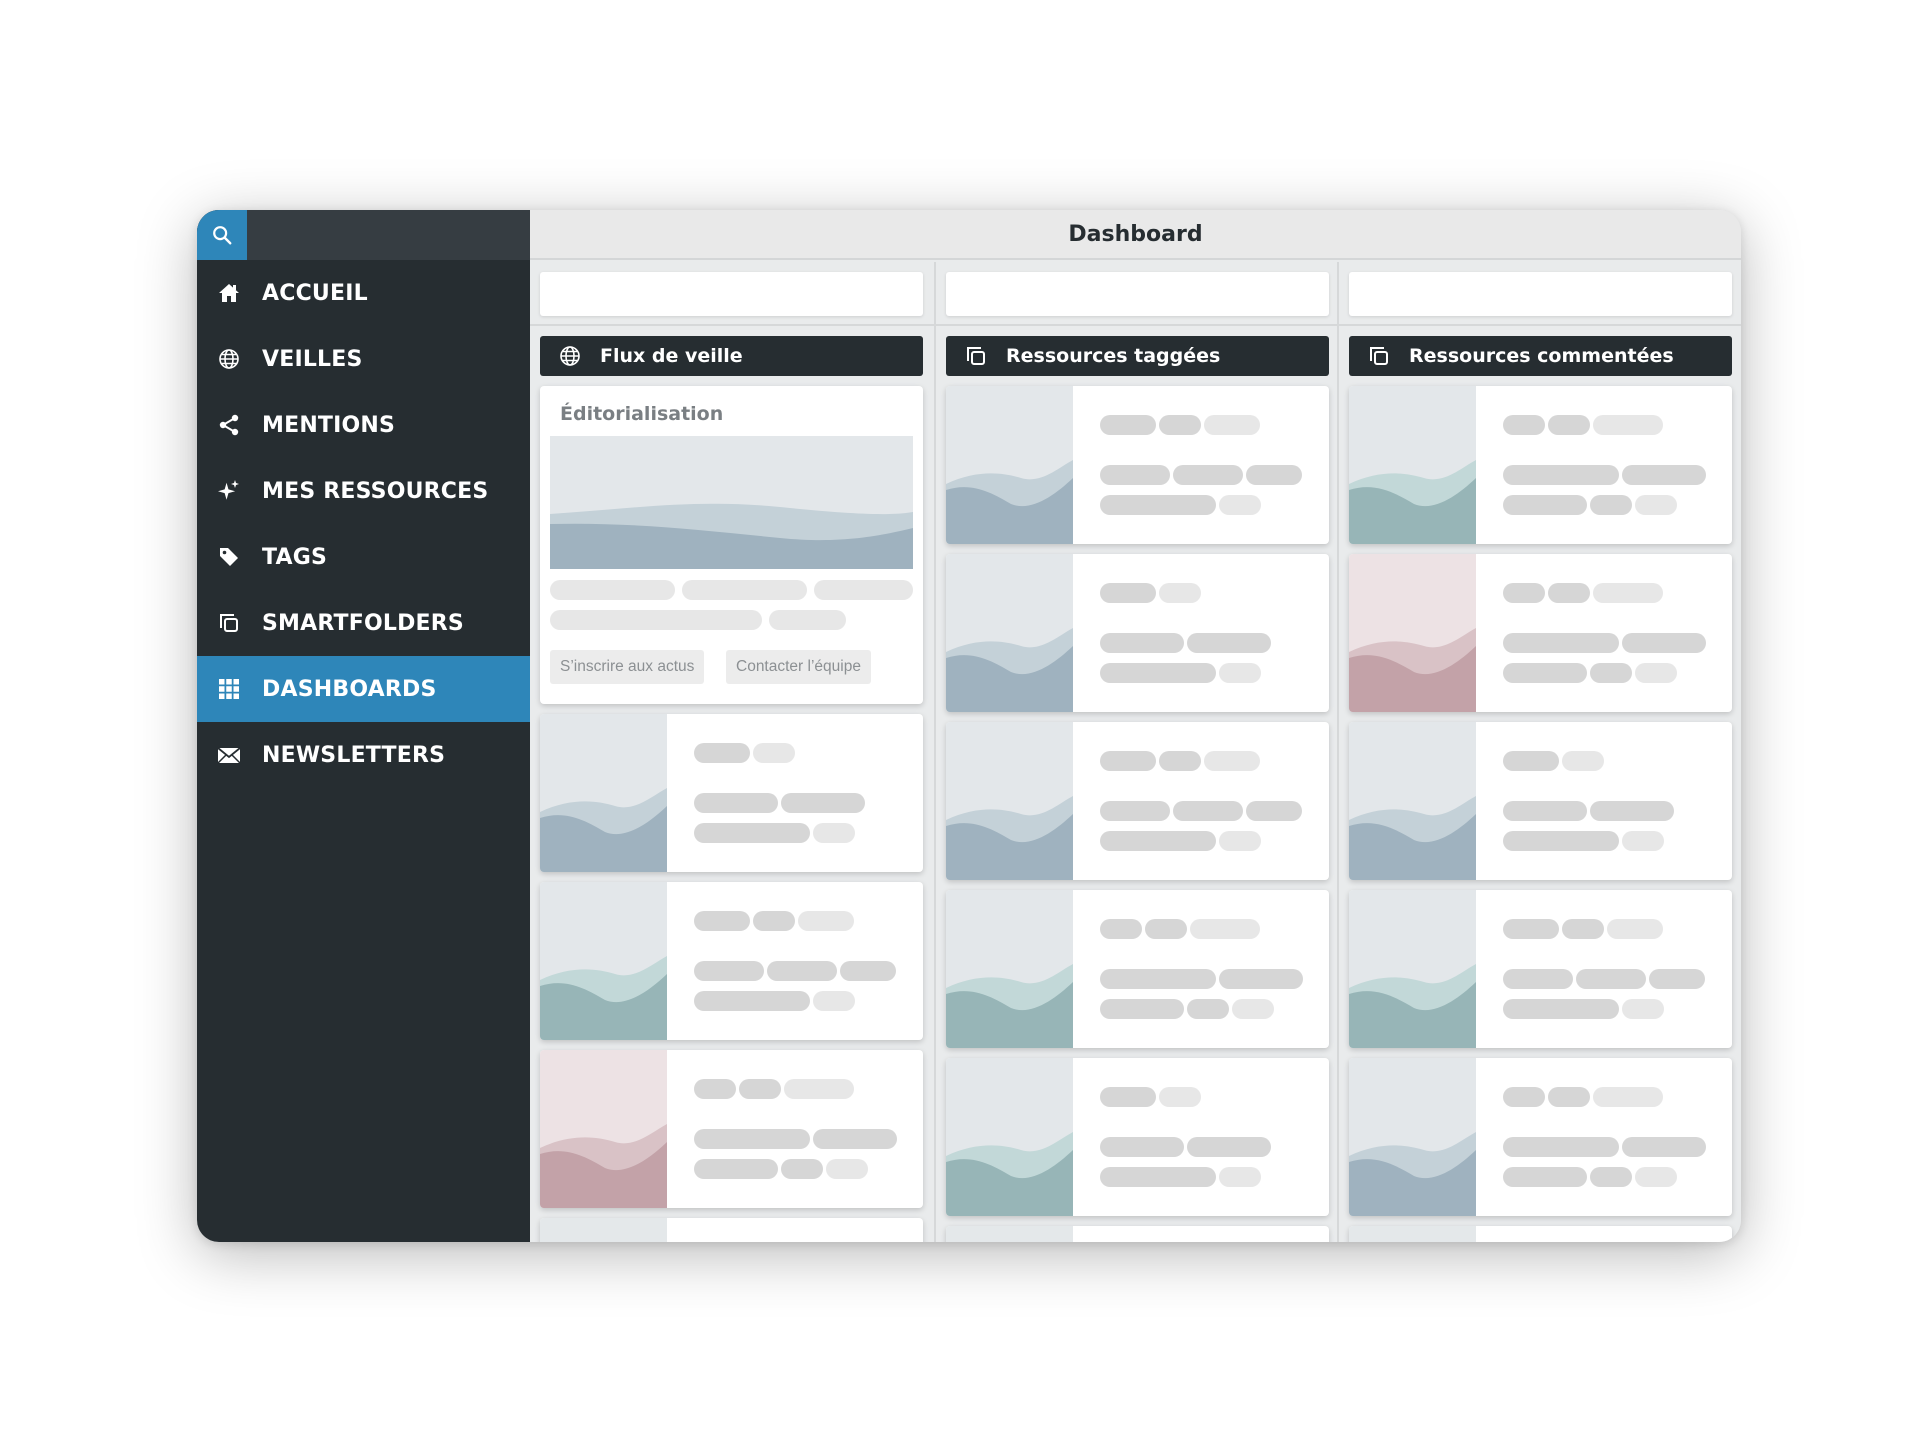 Image resolution: width=1920 pixels, height=1440 pixels. What do you see at coordinates (1137, 356) in the screenshot?
I see `column-header: Ressources taggées` at bounding box center [1137, 356].